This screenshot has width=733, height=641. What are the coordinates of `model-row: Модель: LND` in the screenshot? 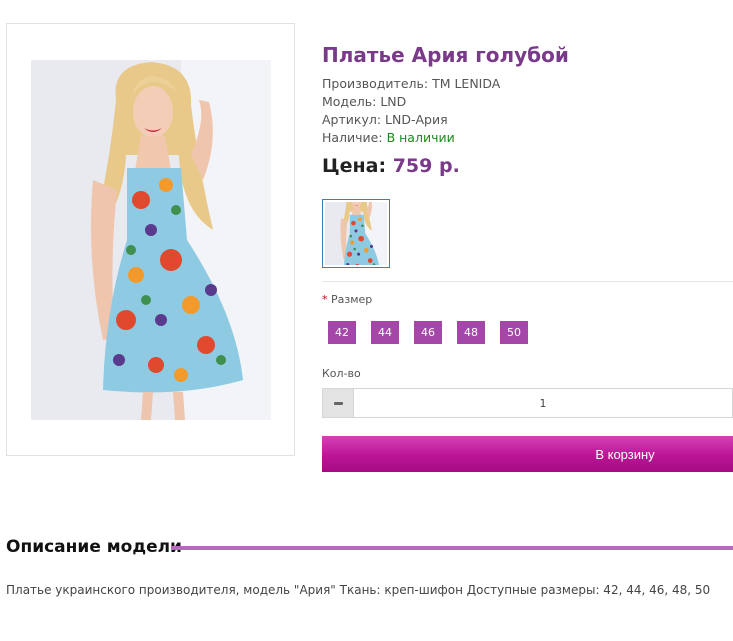 It's located at (364, 101).